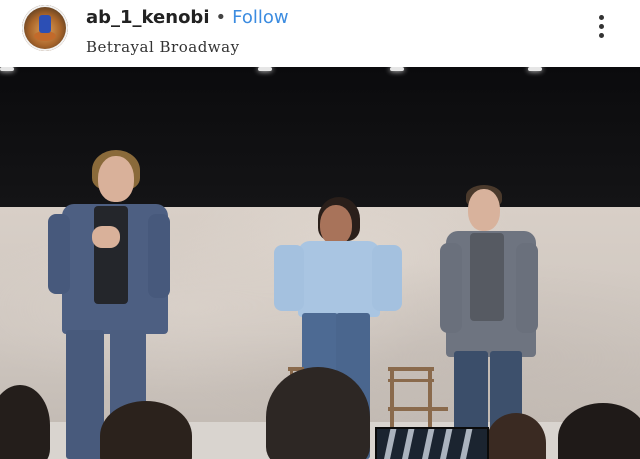  What do you see at coordinates (432, 443) in the screenshot?
I see `phone-screen` at bounding box center [432, 443].